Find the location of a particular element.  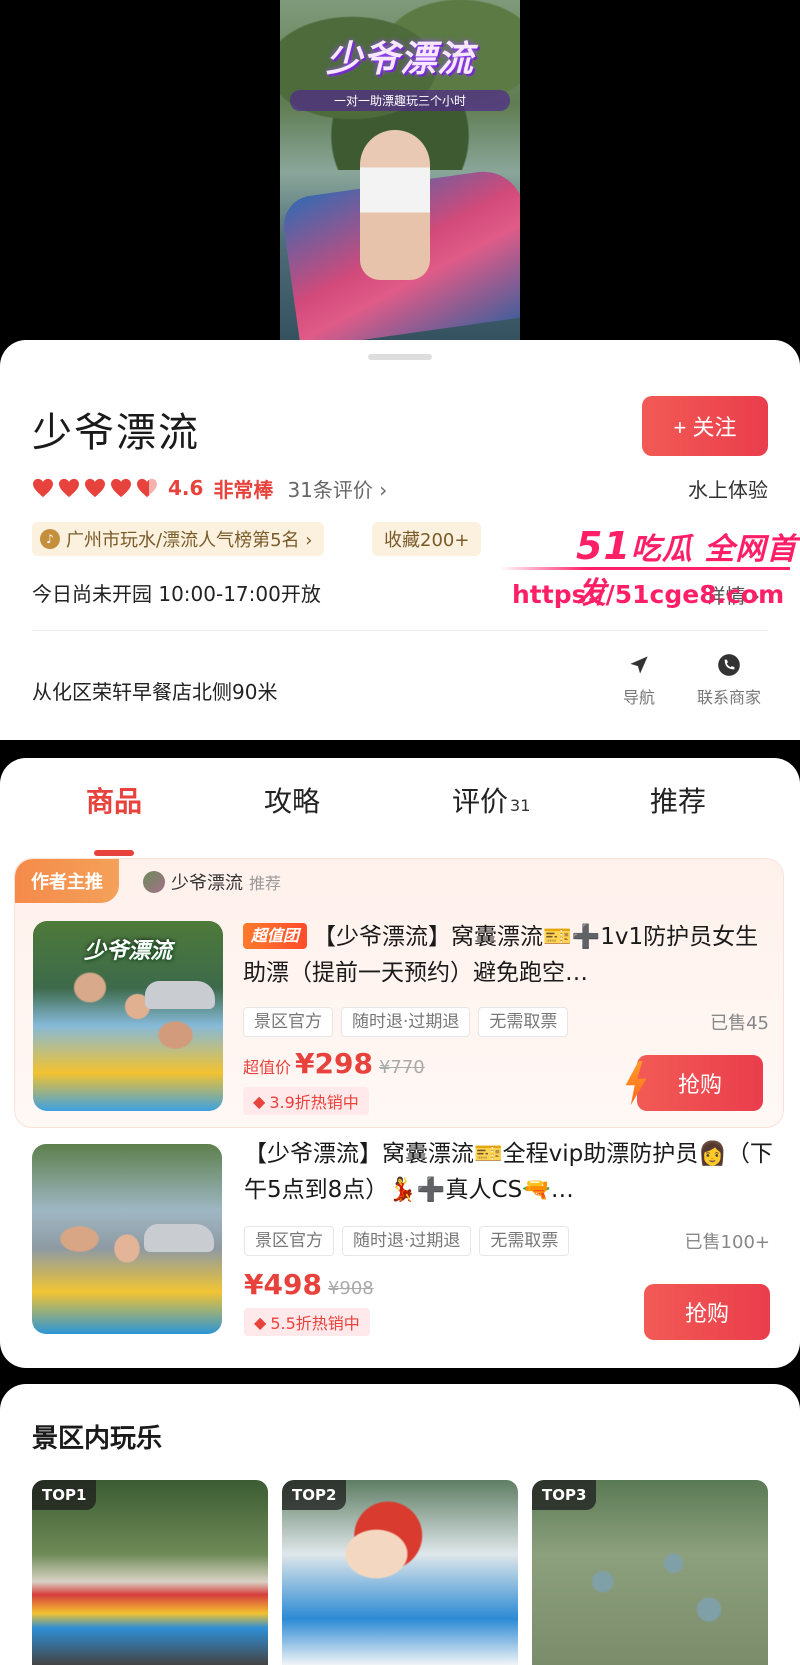

navigation-label: 导航 is located at coordinates (638, 697).